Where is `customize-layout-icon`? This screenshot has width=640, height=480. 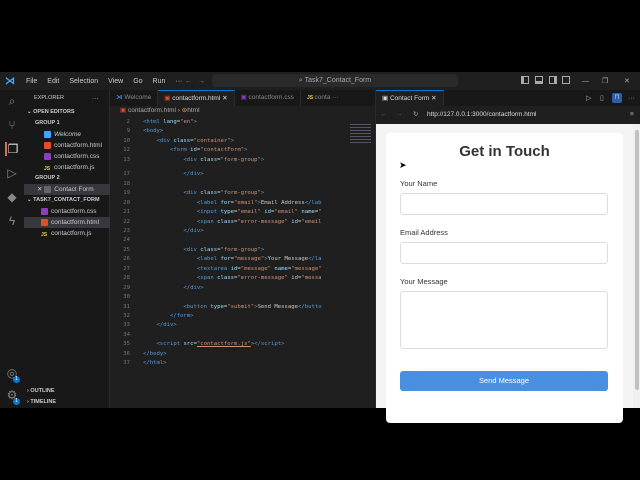
customize-layout-icon is located at coordinates (566, 80).